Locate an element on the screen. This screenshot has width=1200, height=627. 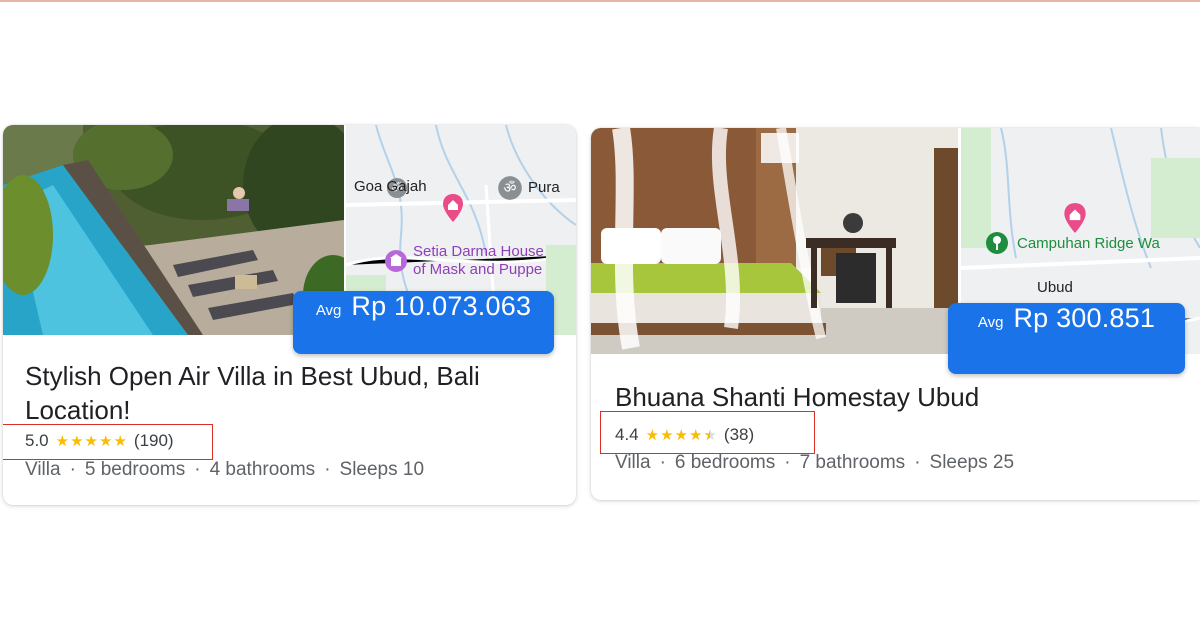
rating-row: 5.0 ★ ★ ★ ★ ★ (190) is located at coordinates (99, 441).